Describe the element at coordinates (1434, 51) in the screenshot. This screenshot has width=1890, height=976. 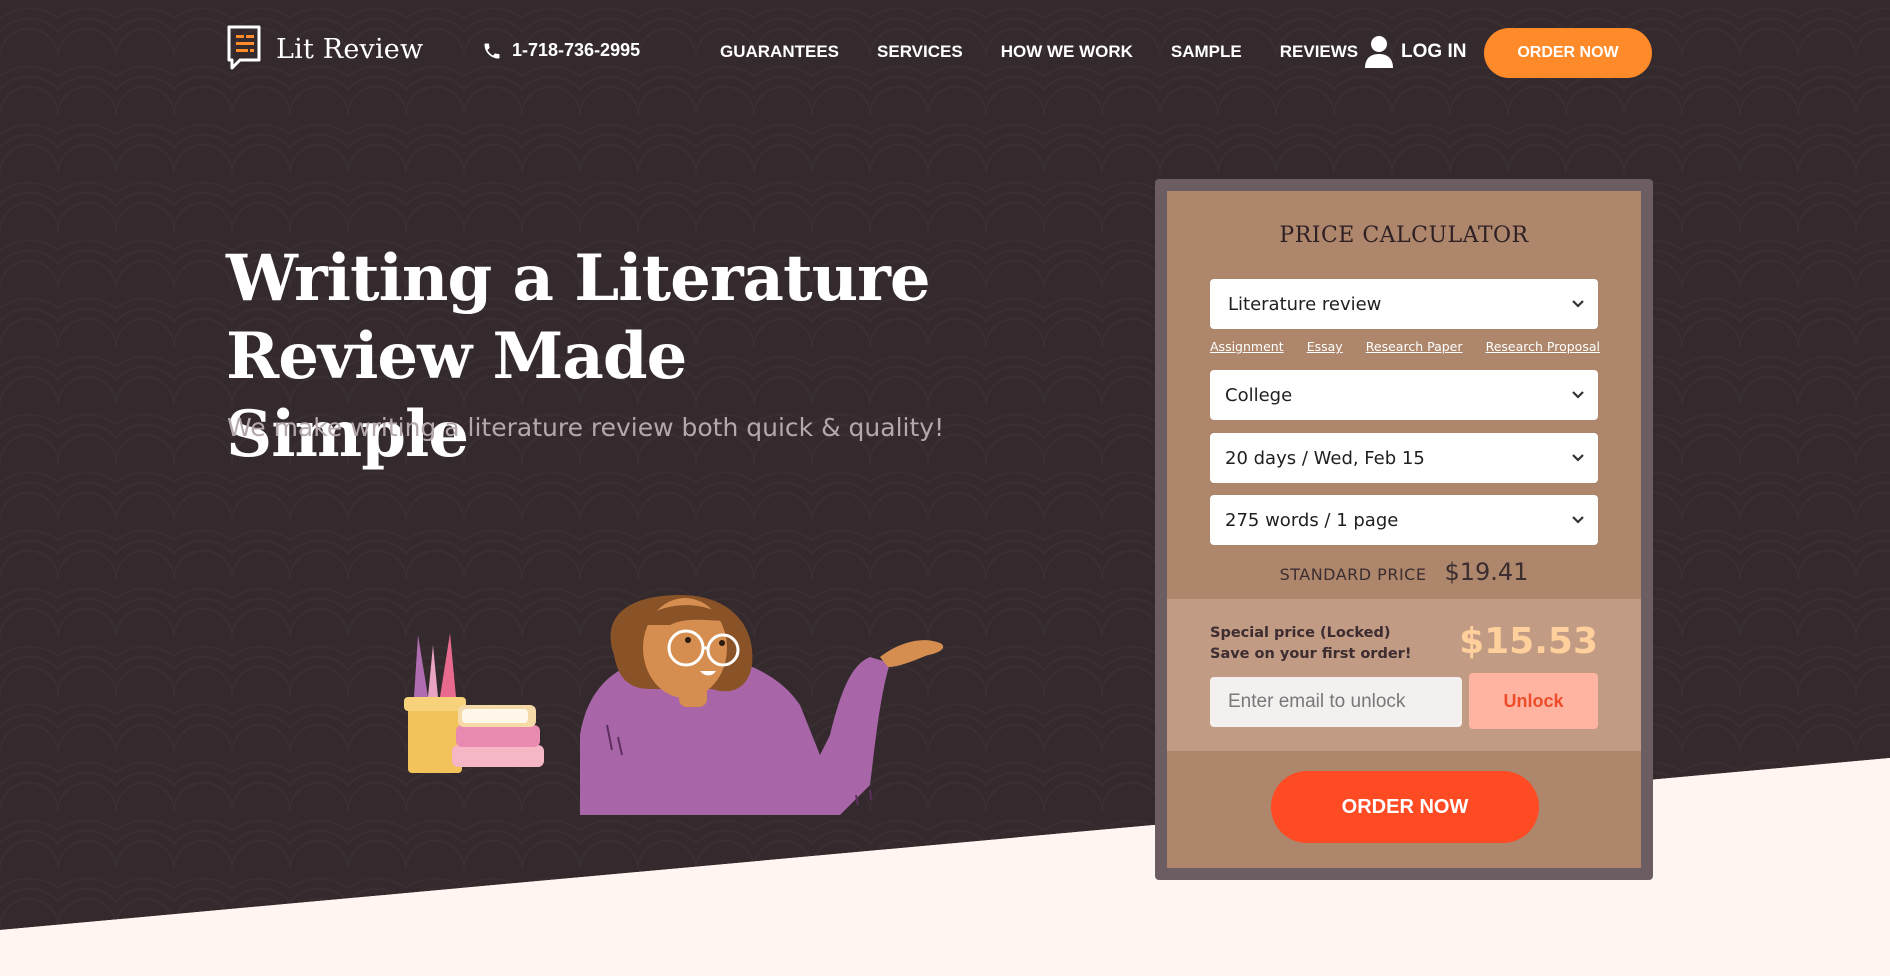
I see `login-label: LOG IN` at that location.